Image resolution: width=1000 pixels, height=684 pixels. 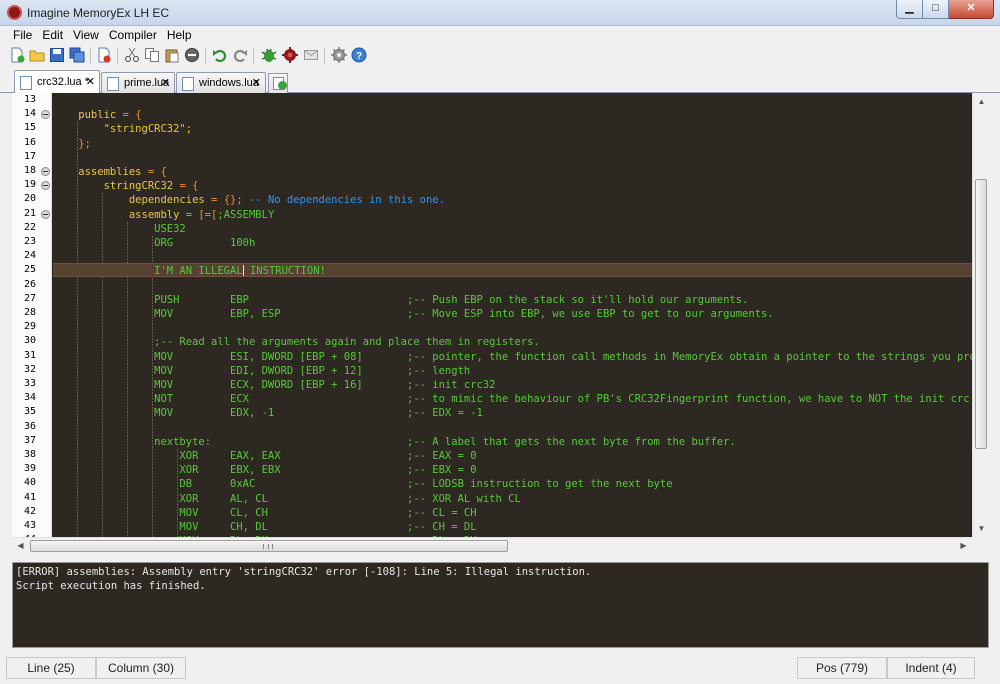 What do you see at coordinates (842, 668) in the screenshot?
I see `status-pos: Pos (779)` at bounding box center [842, 668].